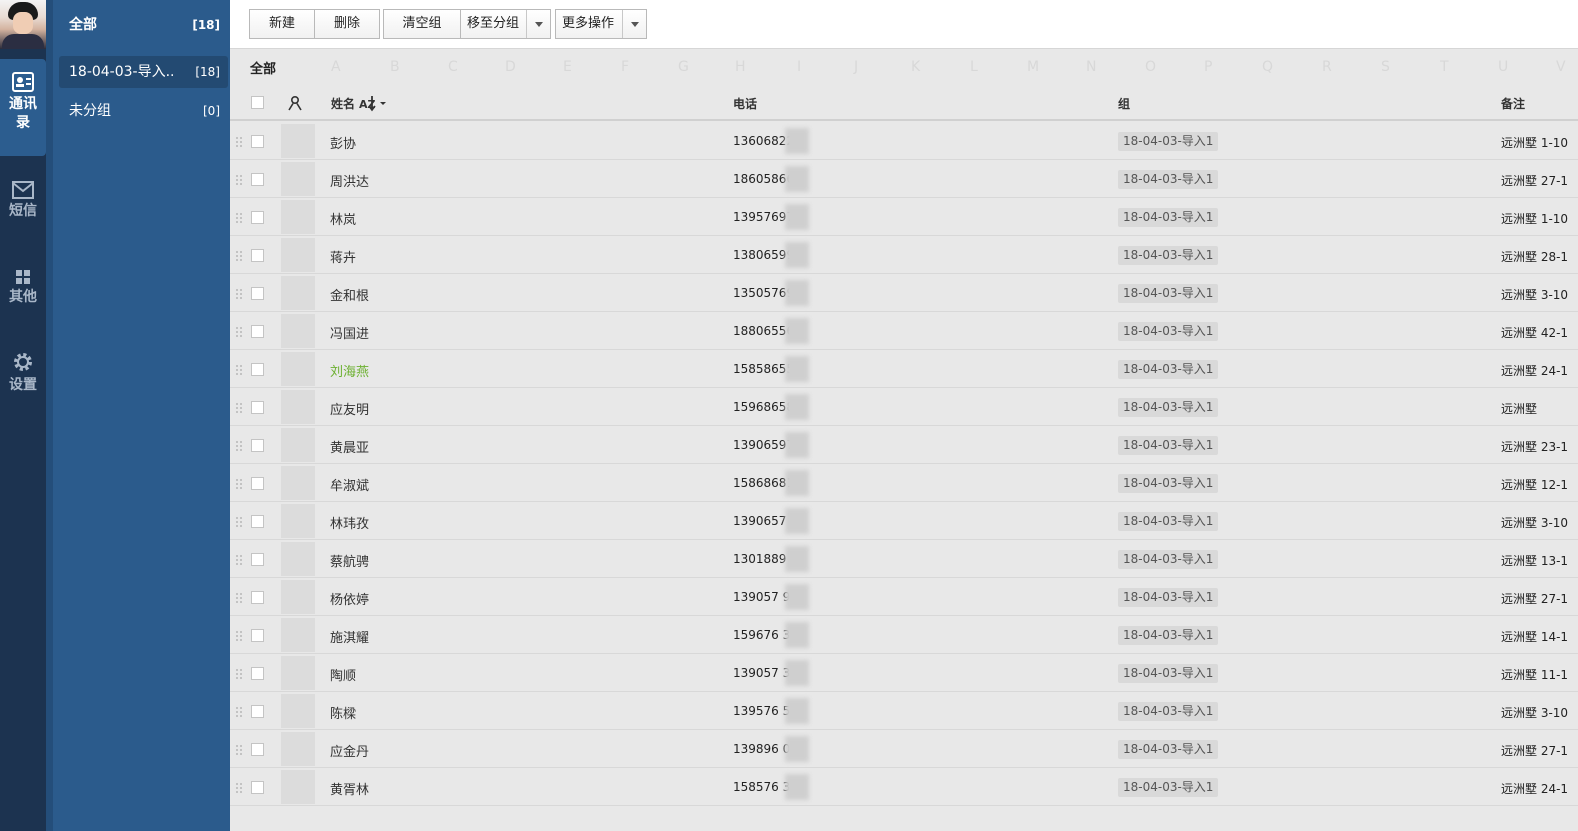 The width and height of the screenshot is (1578, 831). I want to click on contact-name: 蔡航骋, so click(349, 560).